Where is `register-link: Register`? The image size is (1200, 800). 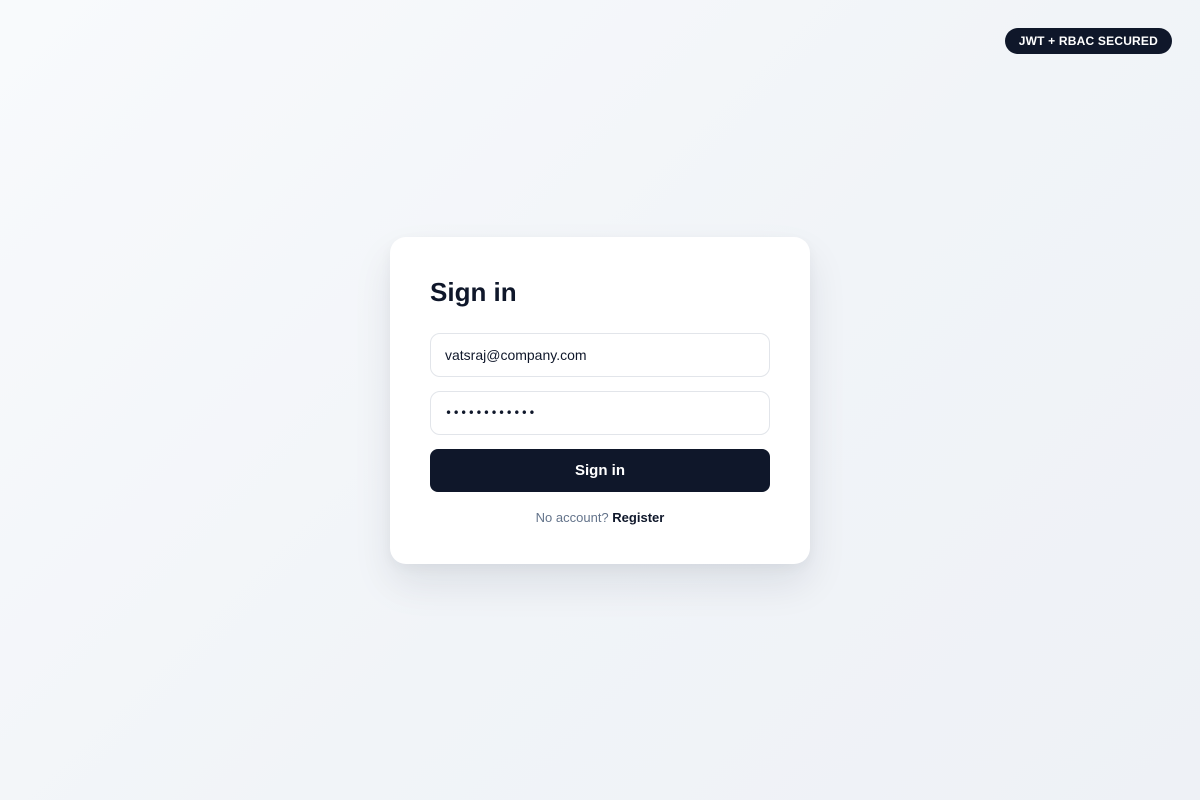
register-link: Register is located at coordinates (638, 517).